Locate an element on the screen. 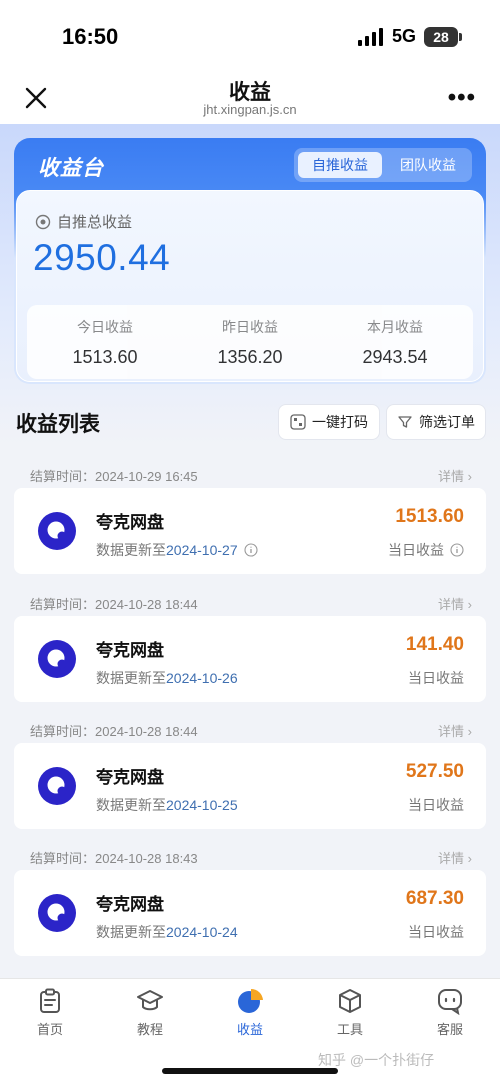 The image size is (500, 1084). tab-earnings: 收益 is located at coordinates (250, 1012).